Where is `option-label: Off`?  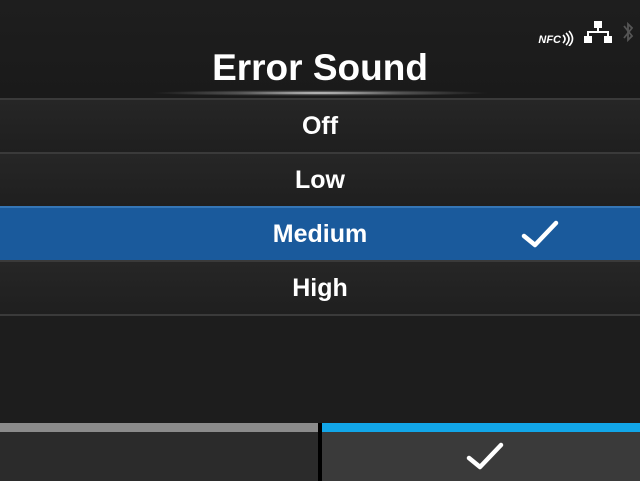 option-label: Off is located at coordinates (320, 126).